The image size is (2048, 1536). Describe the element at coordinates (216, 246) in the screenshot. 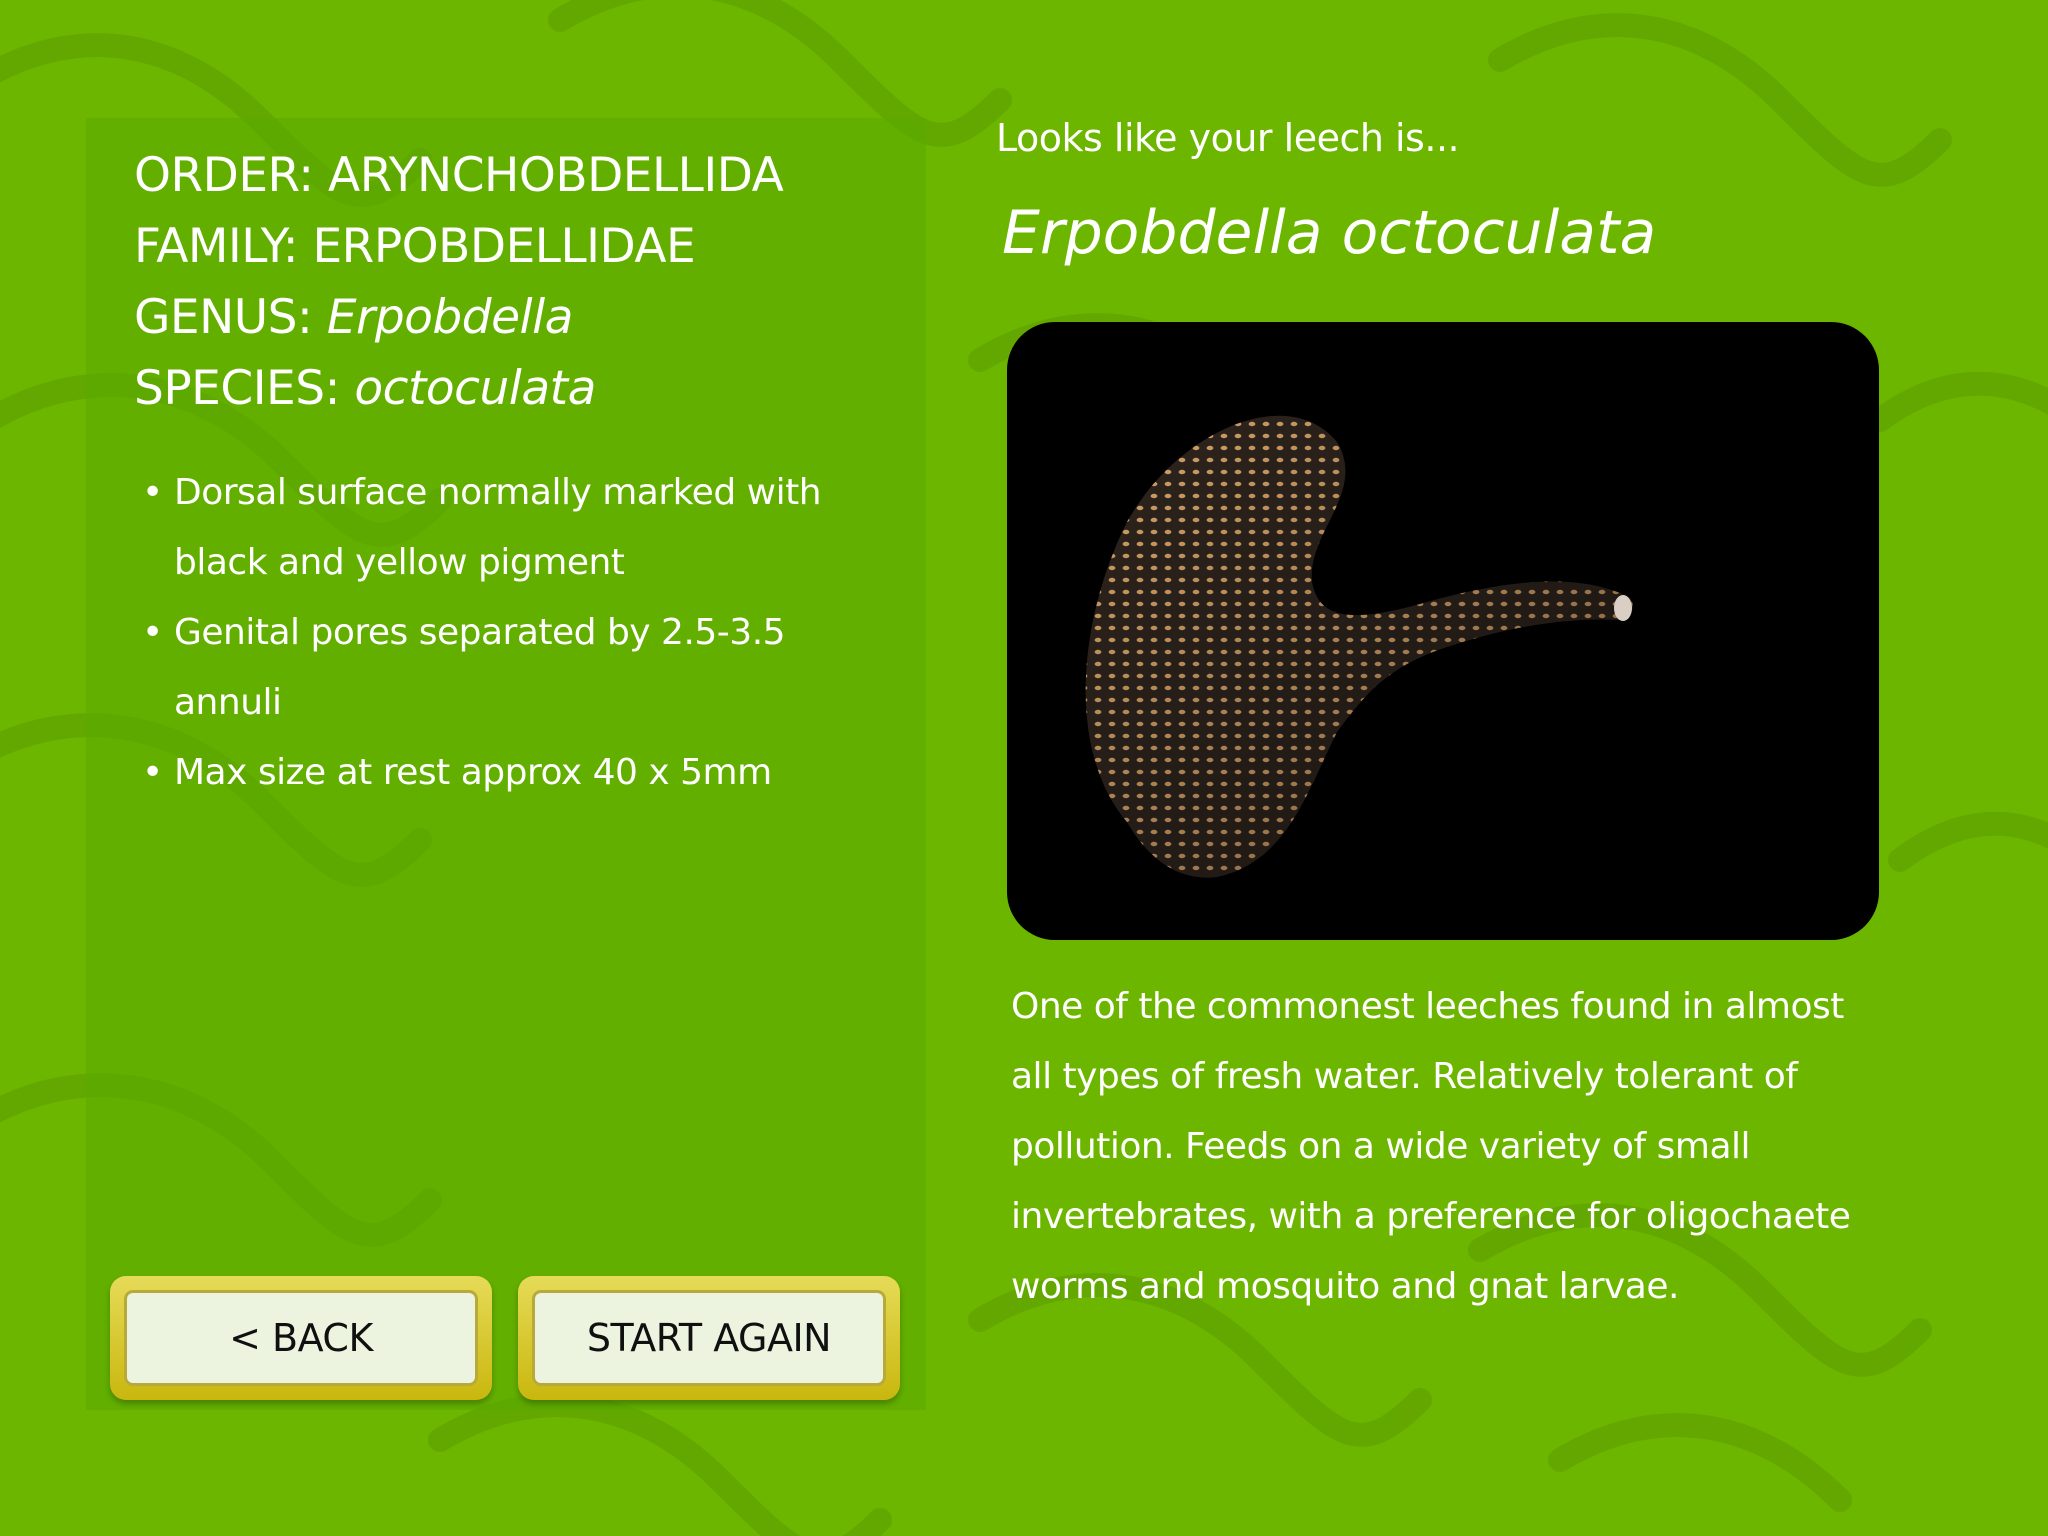

I see `family-label: FAMILY:` at that location.